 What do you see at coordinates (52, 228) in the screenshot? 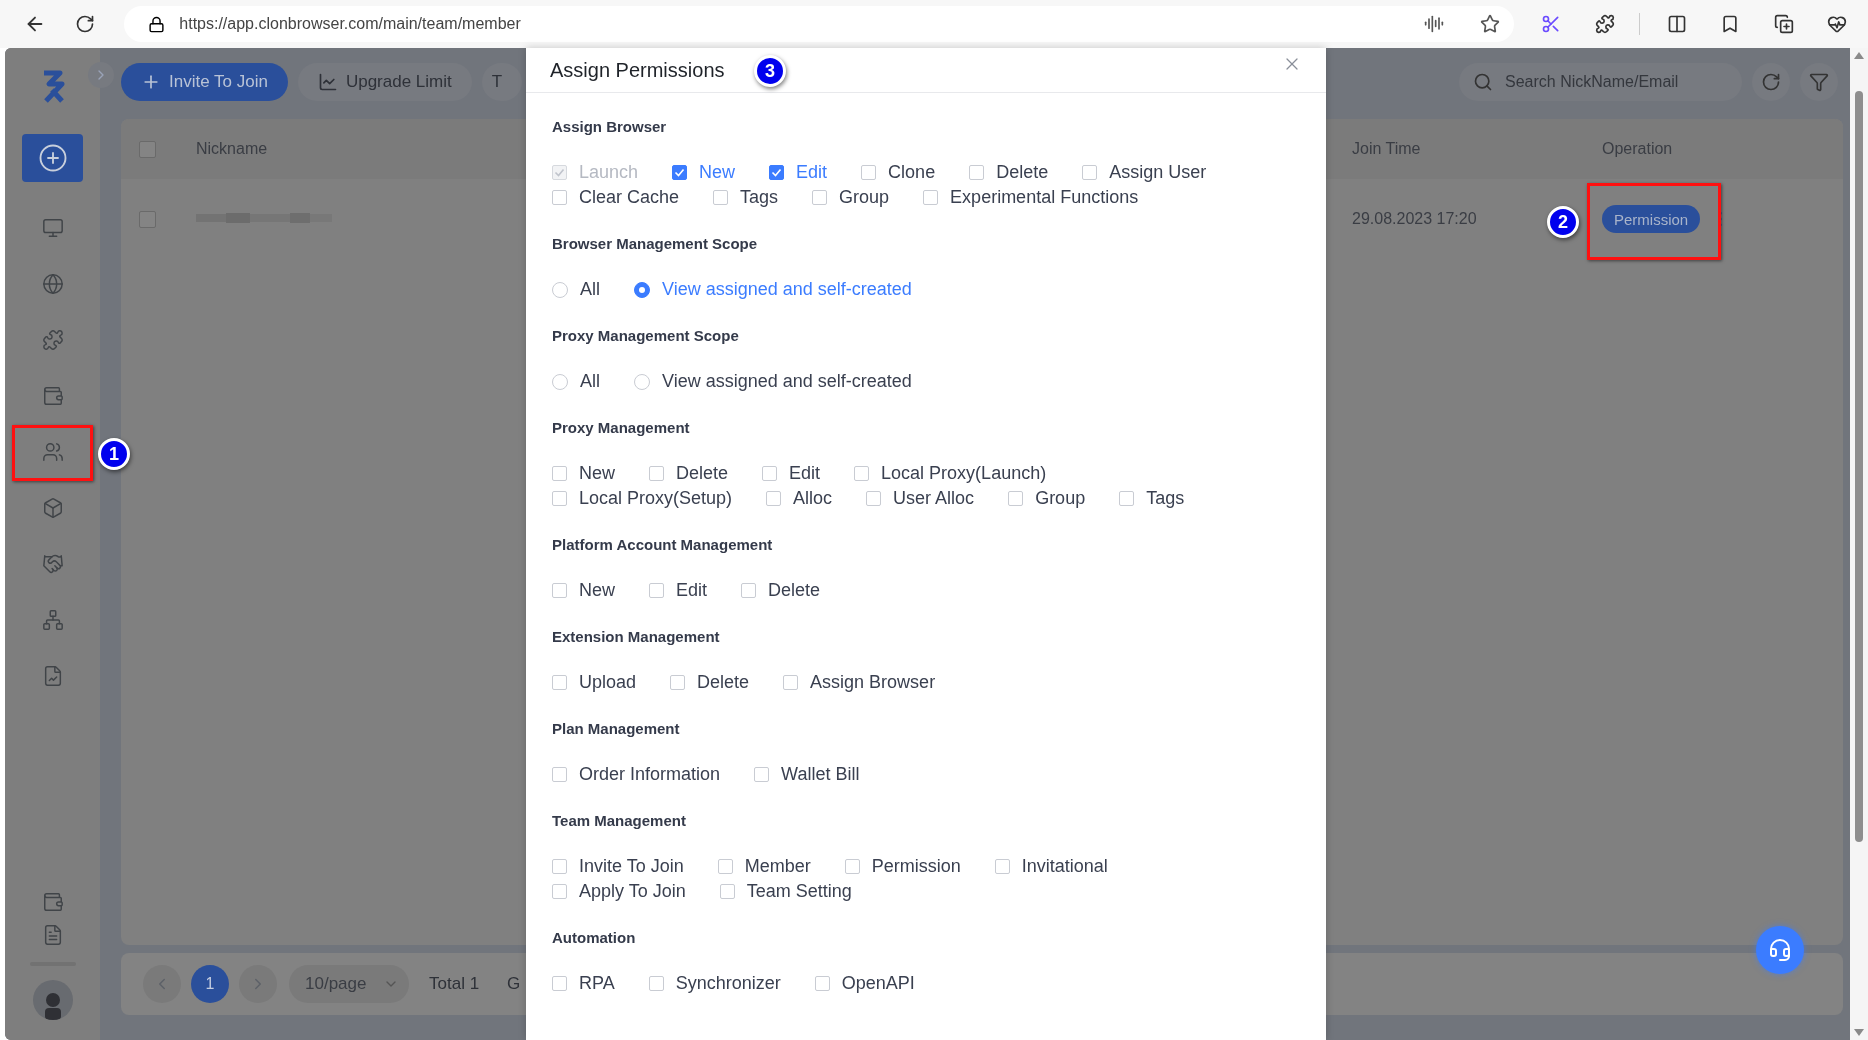
I see `monitor-icon` at bounding box center [52, 228].